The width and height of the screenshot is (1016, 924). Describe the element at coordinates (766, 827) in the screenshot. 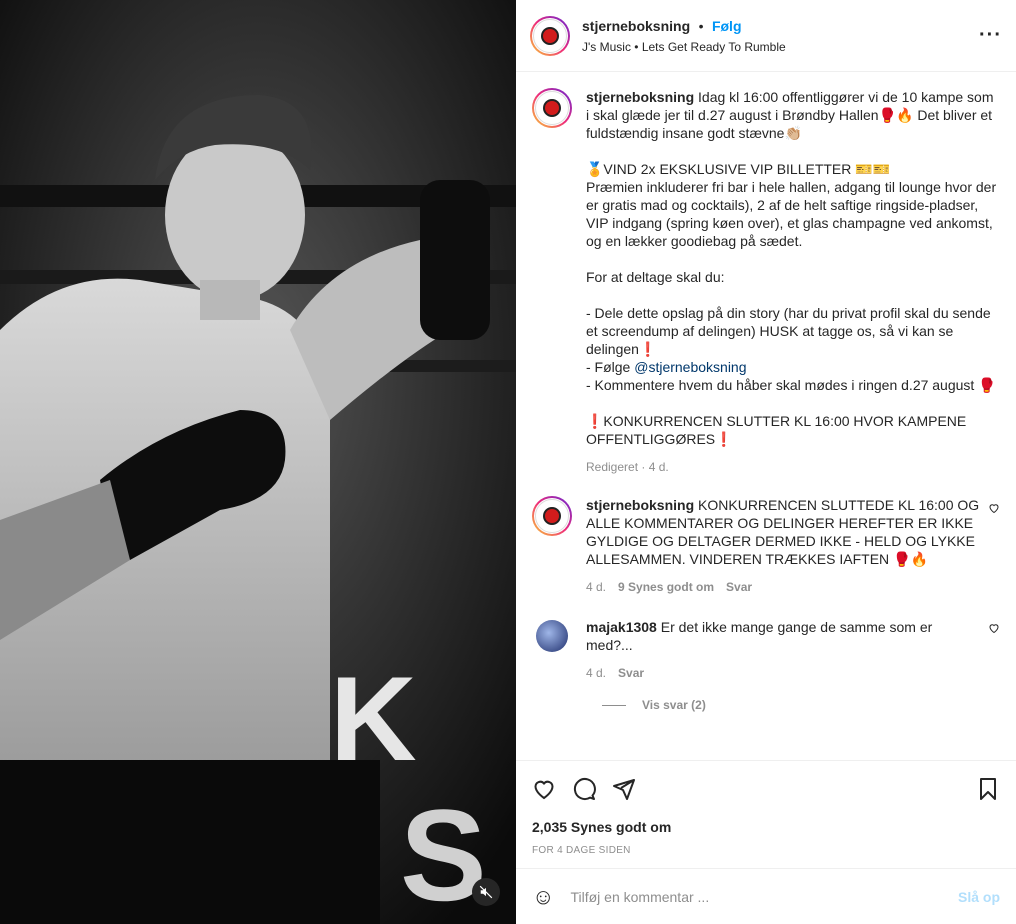

I see `likes-count: 2,035 Synes godt om` at that location.